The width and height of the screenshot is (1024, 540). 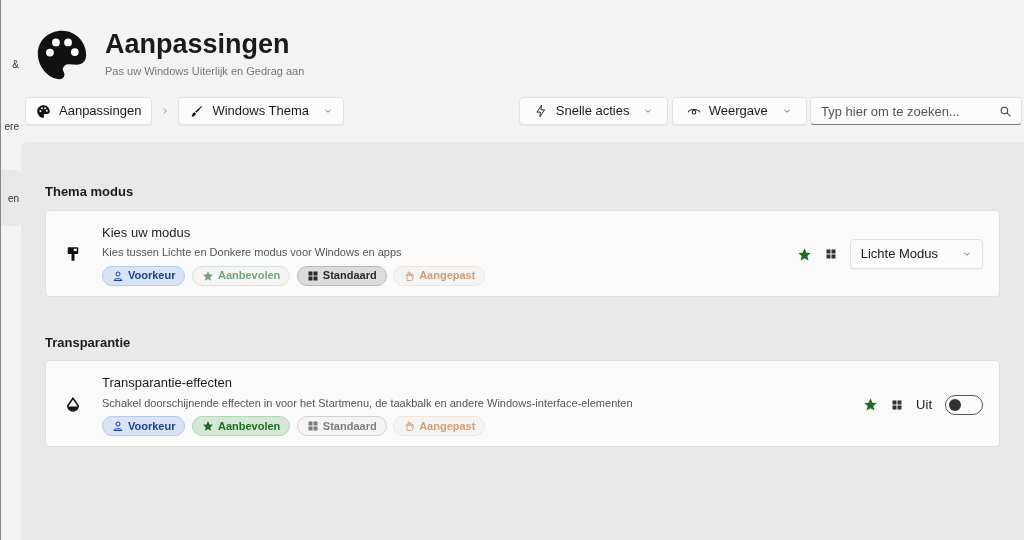 I want to click on lightning-icon, so click(x=540, y=111).